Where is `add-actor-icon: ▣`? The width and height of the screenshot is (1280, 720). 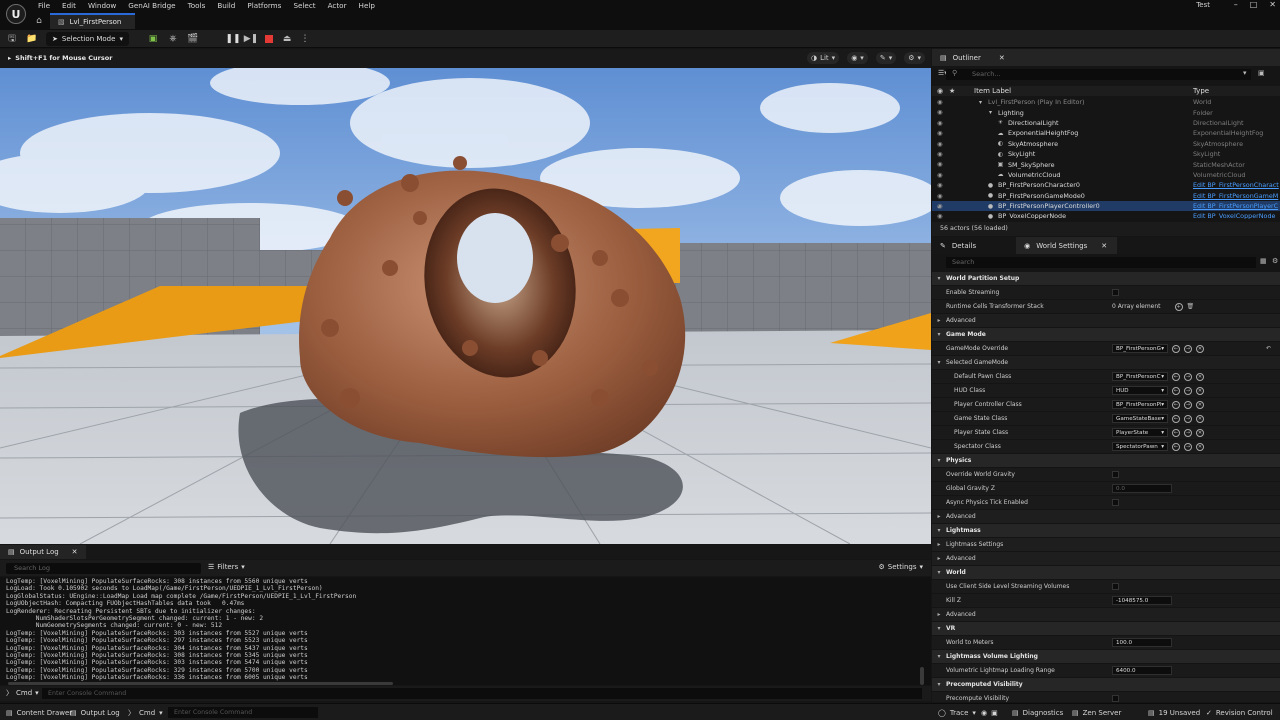 add-actor-icon: ▣ is located at coordinates (153, 39).